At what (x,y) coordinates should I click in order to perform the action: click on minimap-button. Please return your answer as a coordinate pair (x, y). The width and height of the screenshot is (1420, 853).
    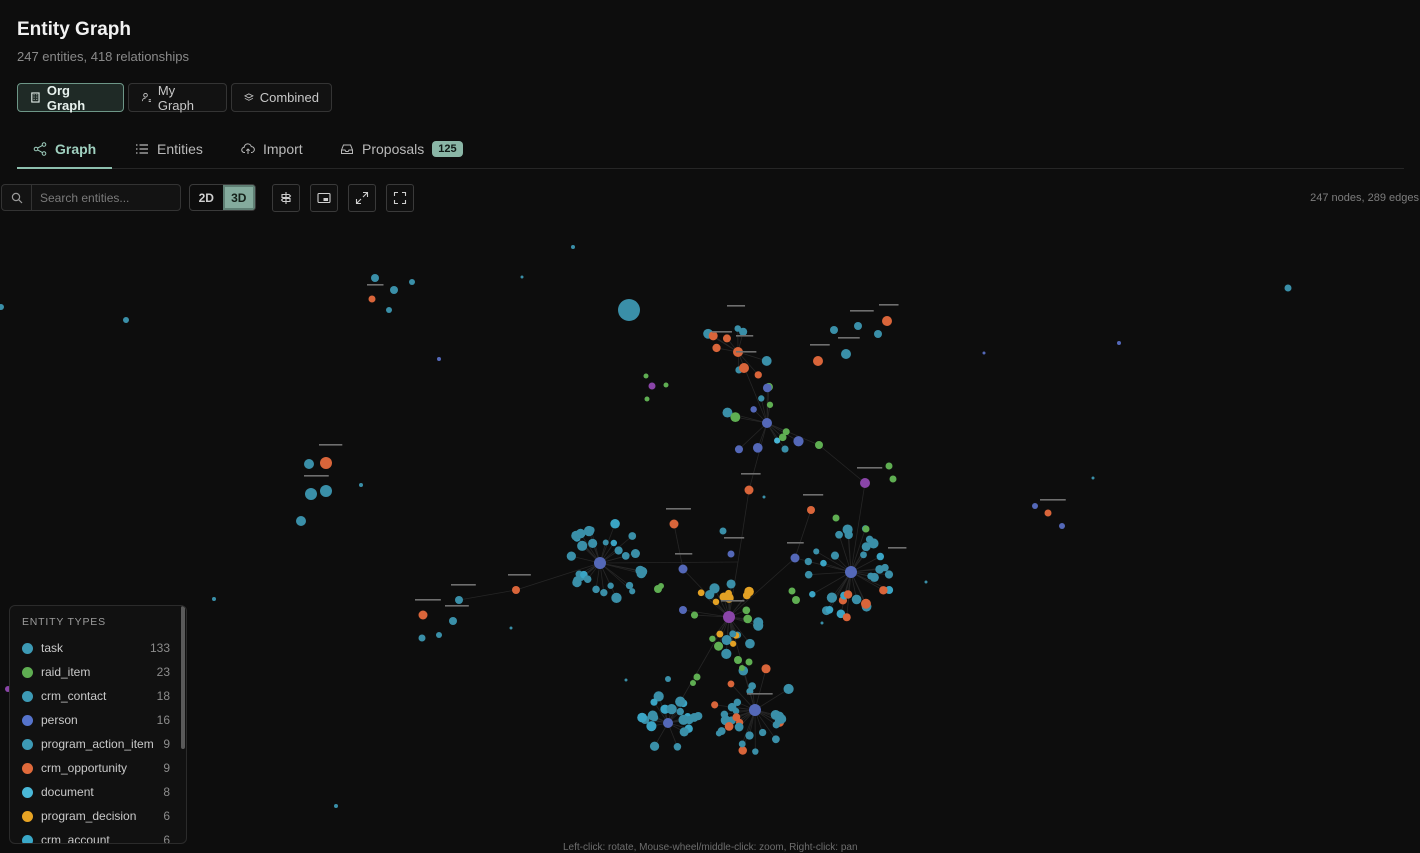
    Looking at the image, I should click on (324, 198).